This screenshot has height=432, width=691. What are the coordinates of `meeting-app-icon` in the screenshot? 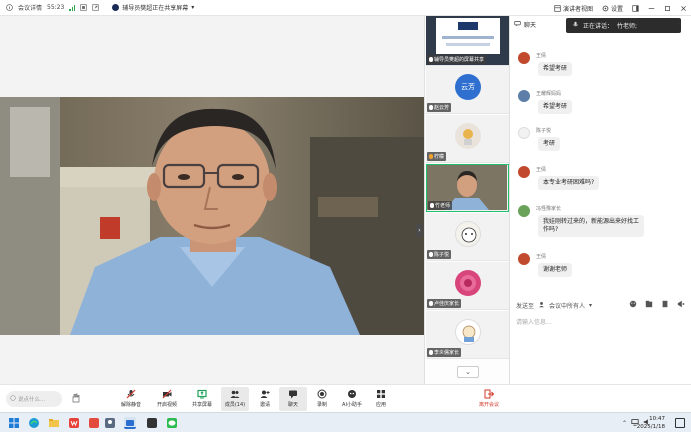 It's located at (130, 423).